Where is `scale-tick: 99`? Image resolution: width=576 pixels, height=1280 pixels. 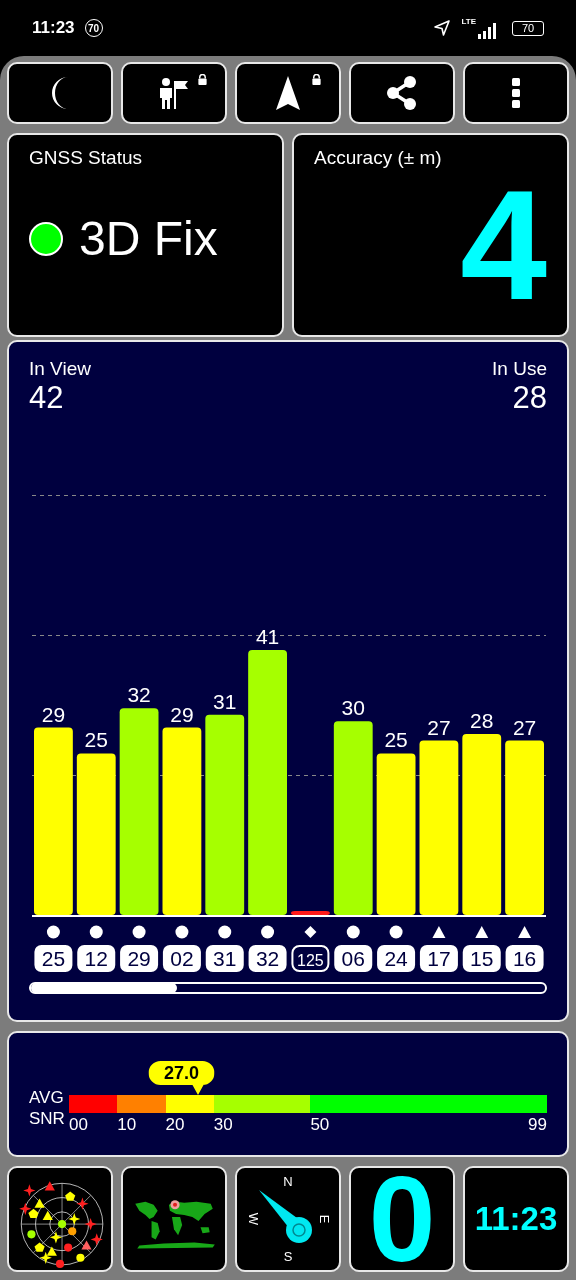 scale-tick: 99 is located at coordinates (537, 1125).